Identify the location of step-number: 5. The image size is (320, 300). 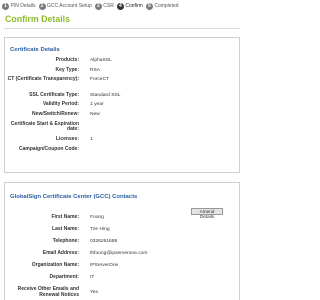
(149, 6).